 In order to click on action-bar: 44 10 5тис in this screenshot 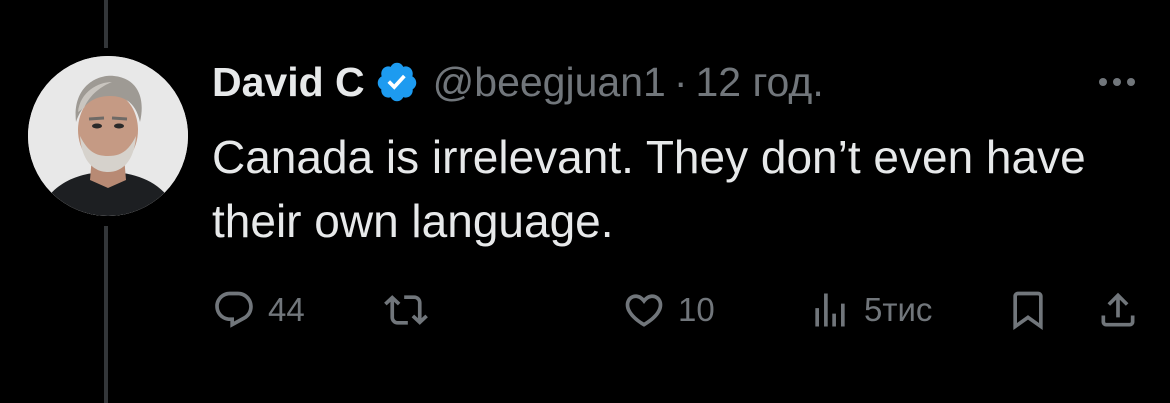, I will do `click(682, 310)`.